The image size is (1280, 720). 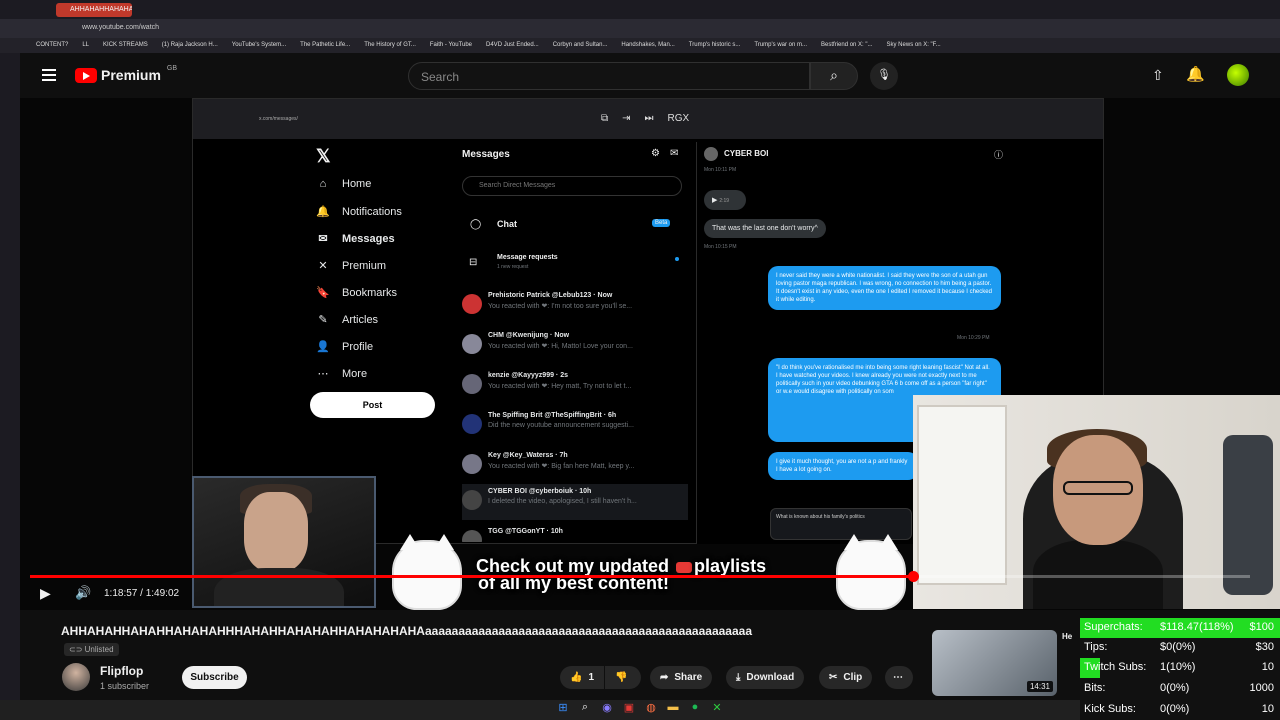 I want to click on popout-icon: ⧉, so click(x=604, y=118).